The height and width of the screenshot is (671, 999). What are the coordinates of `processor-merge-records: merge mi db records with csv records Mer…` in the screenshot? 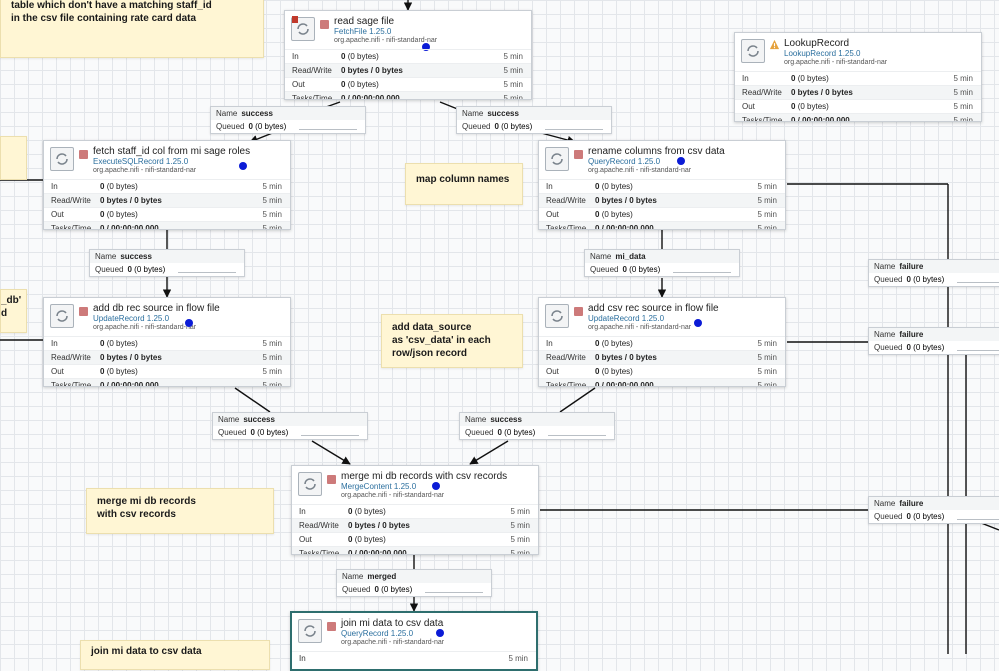 It's located at (415, 510).